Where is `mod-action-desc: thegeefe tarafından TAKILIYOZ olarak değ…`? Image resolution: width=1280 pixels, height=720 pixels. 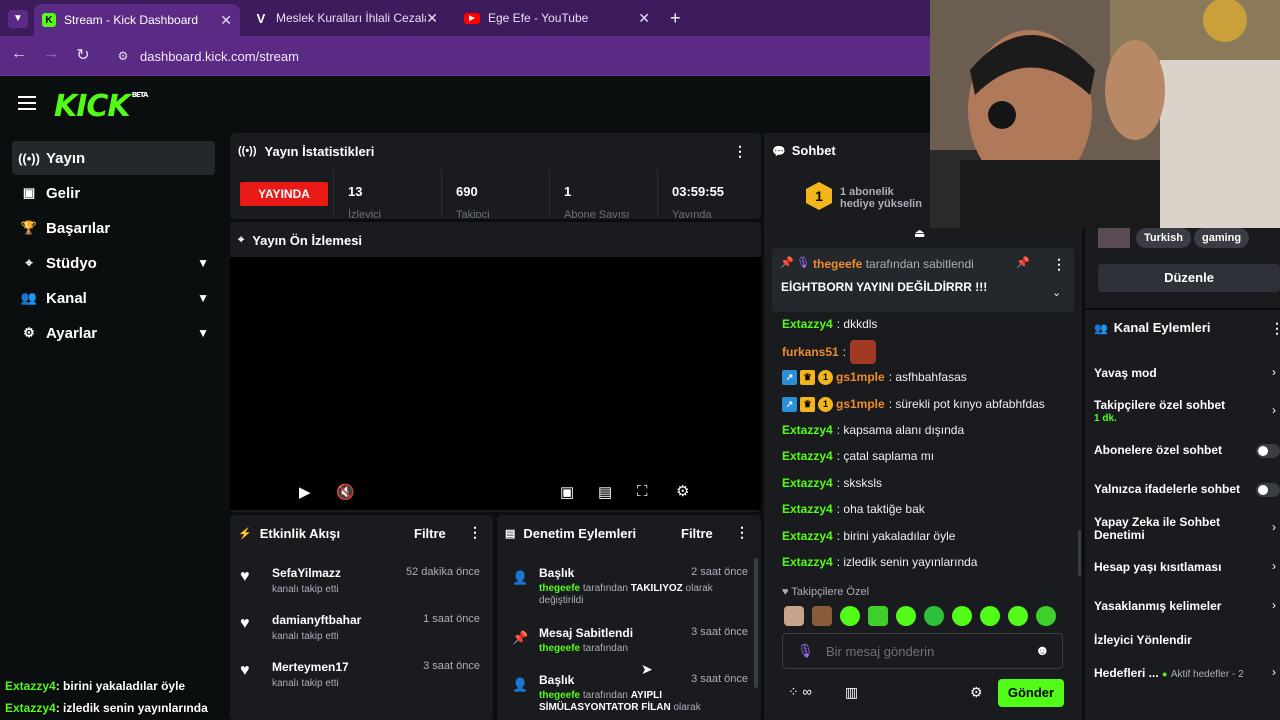
mod-action-desc: thegeefe tarafından TAKILIYOZ olarak değ… is located at coordinates (639, 595).